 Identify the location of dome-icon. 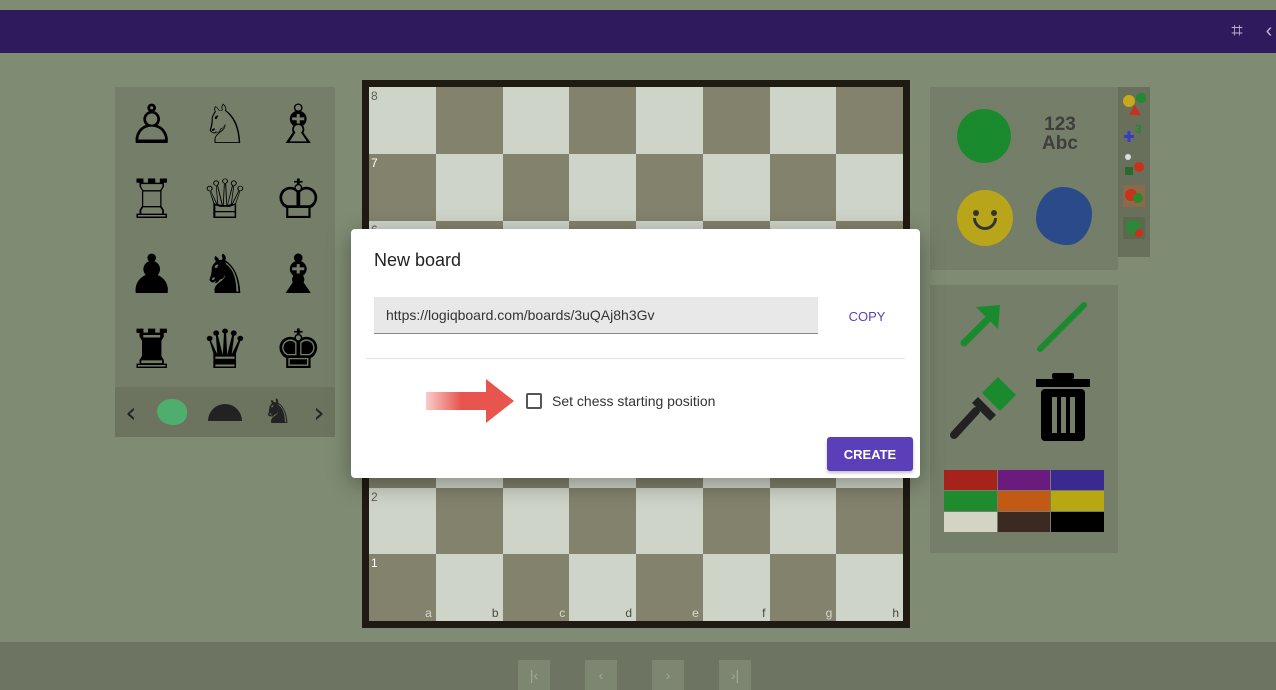
(224, 412).